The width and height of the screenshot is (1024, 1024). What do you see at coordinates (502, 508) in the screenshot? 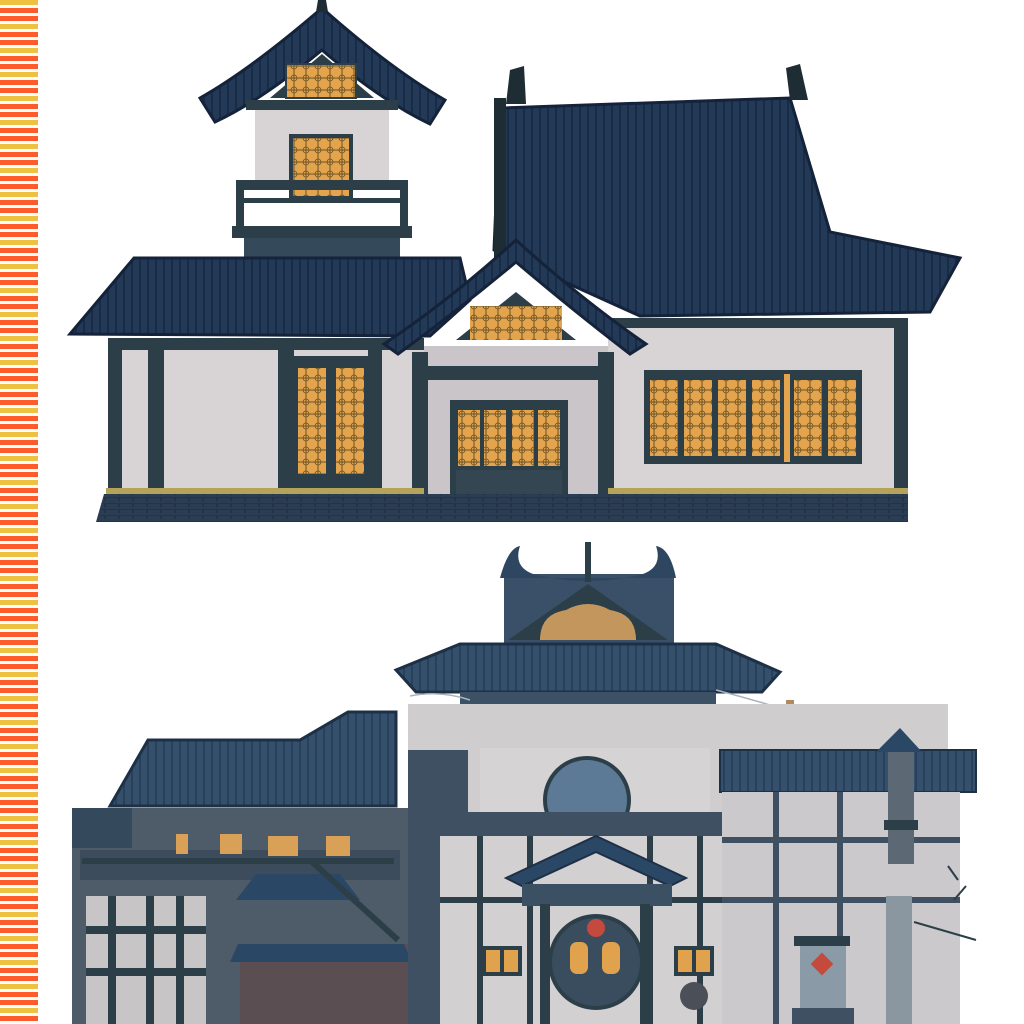
I see `stone-plinth` at bounding box center [502, 508].